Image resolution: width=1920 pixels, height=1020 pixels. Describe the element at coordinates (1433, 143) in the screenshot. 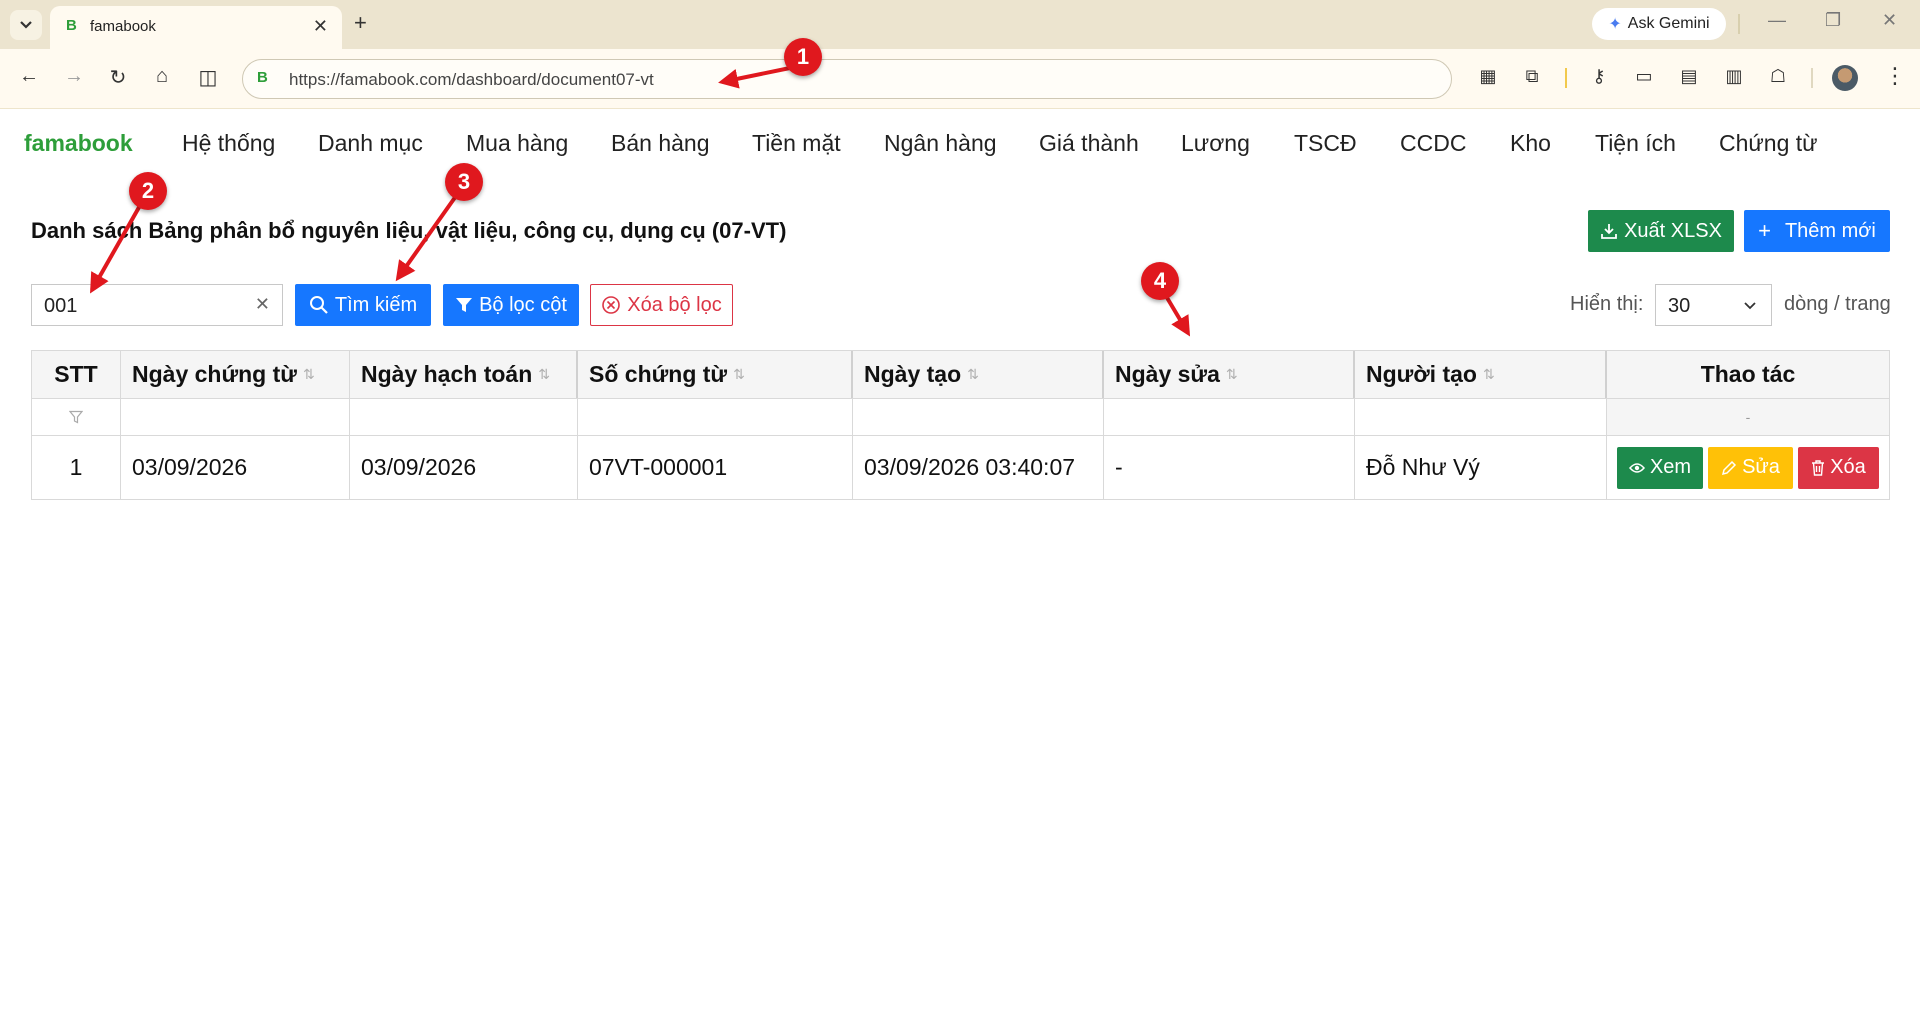

I see `nav-ccdc: CCDC` at that location.